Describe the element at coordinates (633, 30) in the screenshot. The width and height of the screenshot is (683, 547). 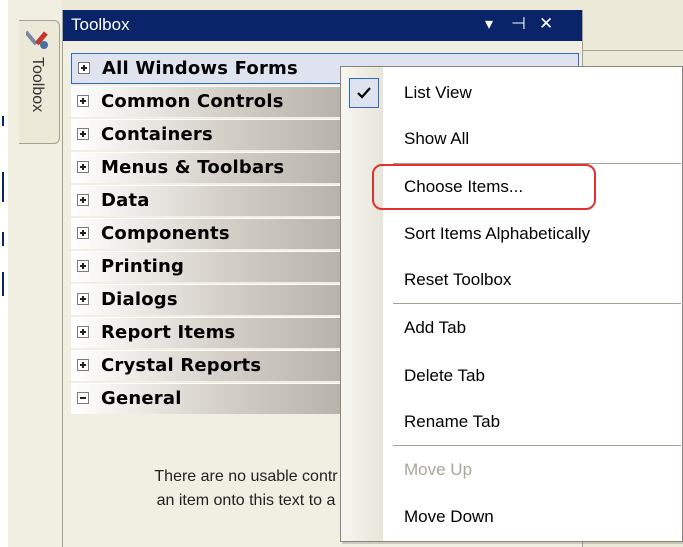
I see `editor-area-header` at that location.